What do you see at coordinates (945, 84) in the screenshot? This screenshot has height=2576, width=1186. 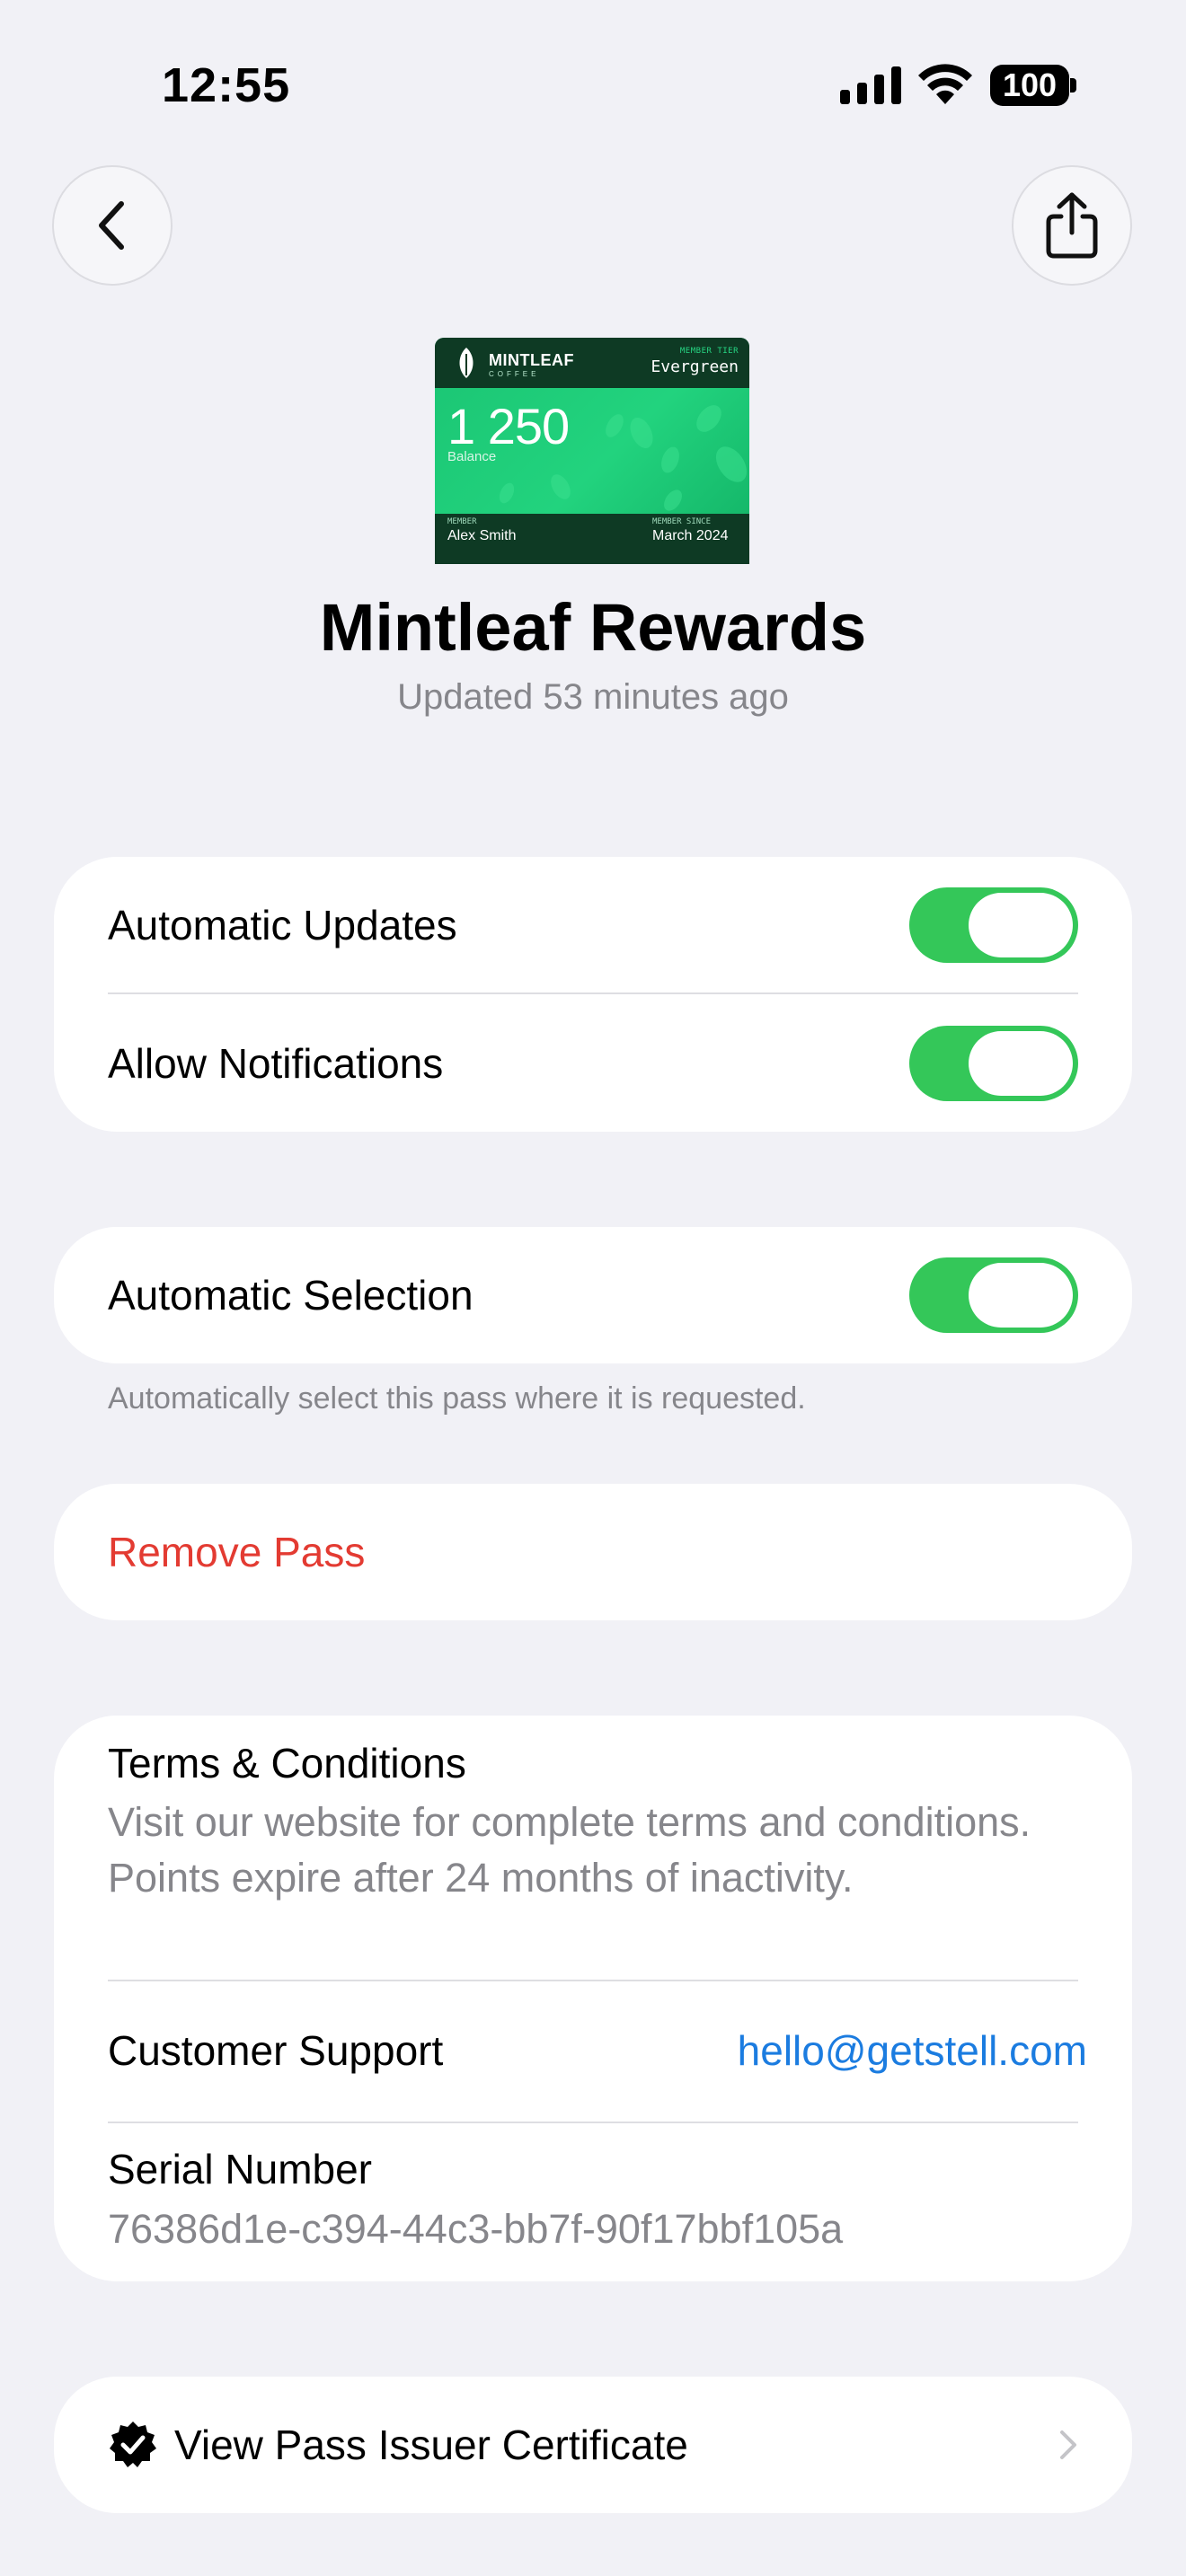 I see `wifi-icon` at bounding box center [945, 84].